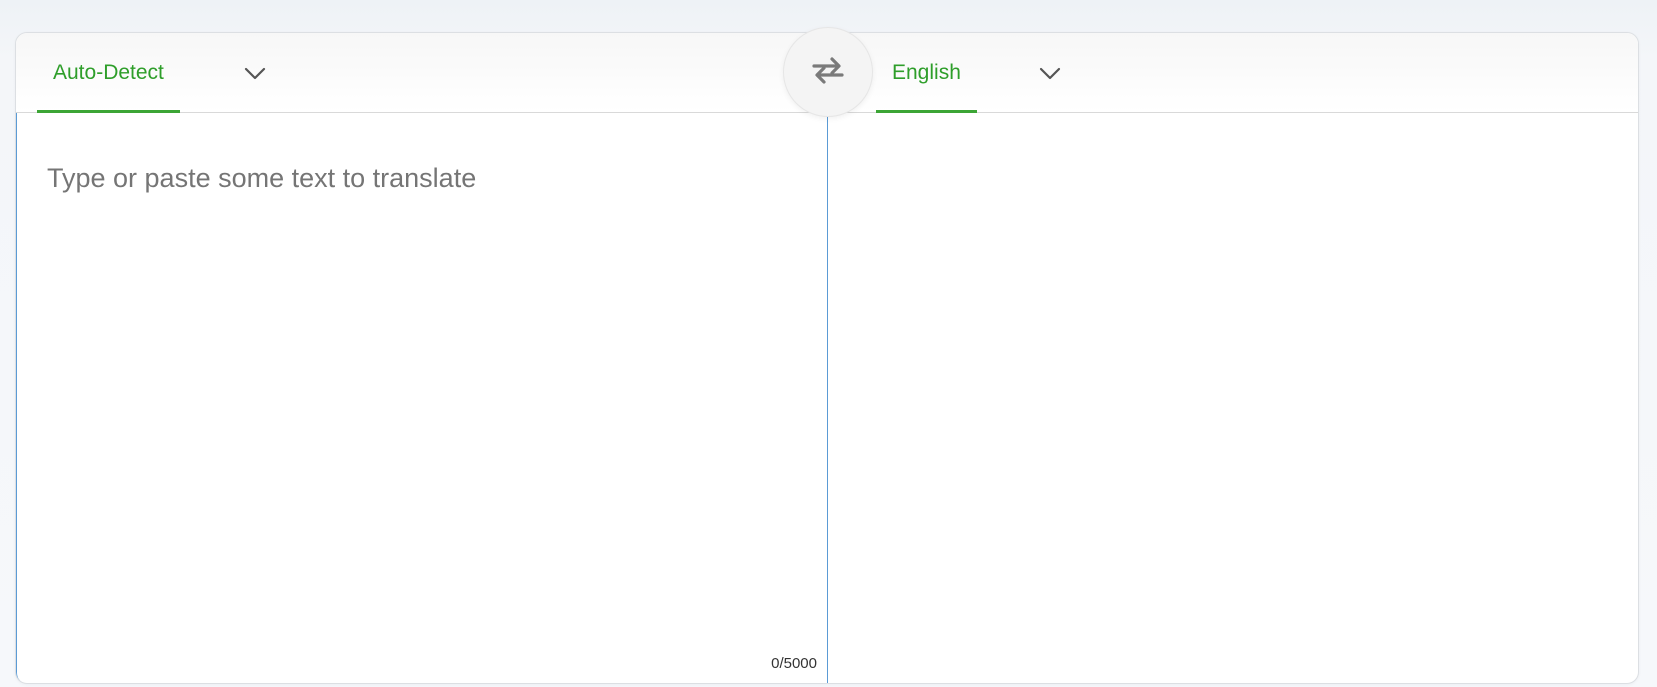 The width and height of the screenshot is (1657, 687). What do you see at coordinates (1050, 73) in the screenshot?
I see `target-language-dropdown-icon` at bounding box center [1050, 73].